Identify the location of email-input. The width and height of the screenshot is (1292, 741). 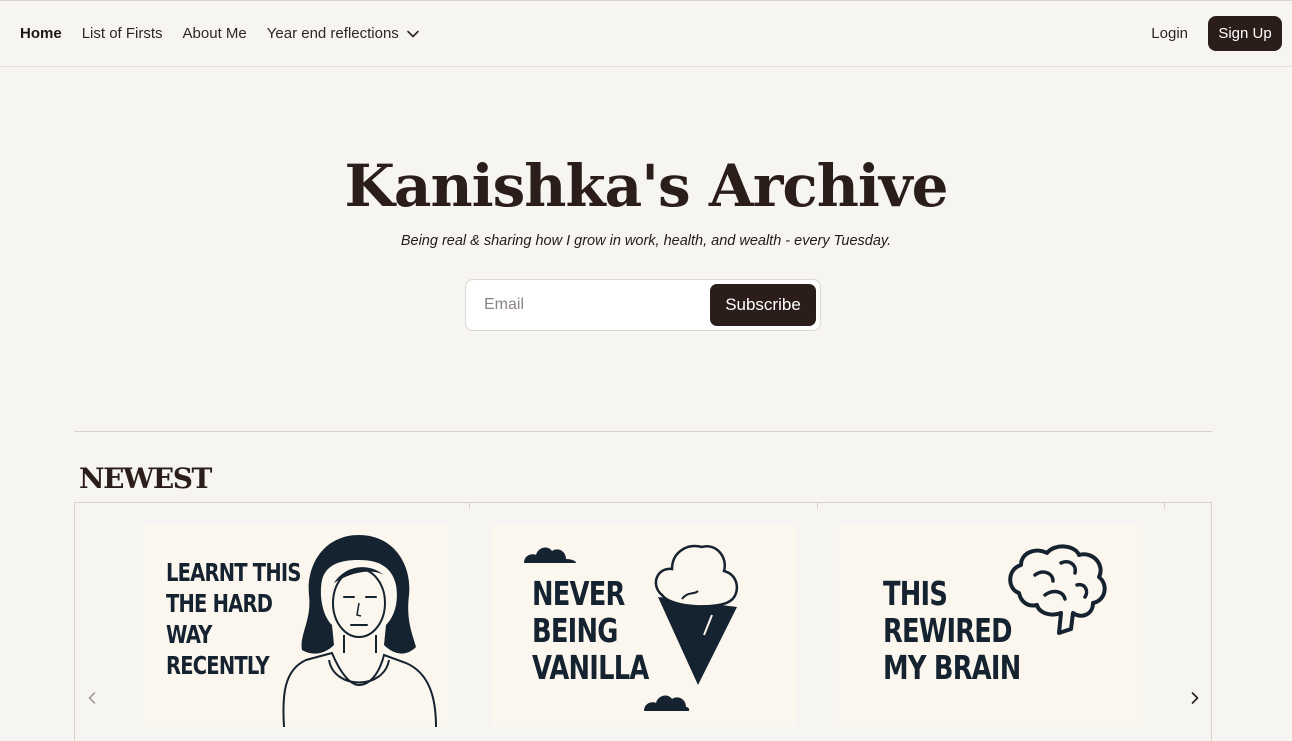
(588, 305).